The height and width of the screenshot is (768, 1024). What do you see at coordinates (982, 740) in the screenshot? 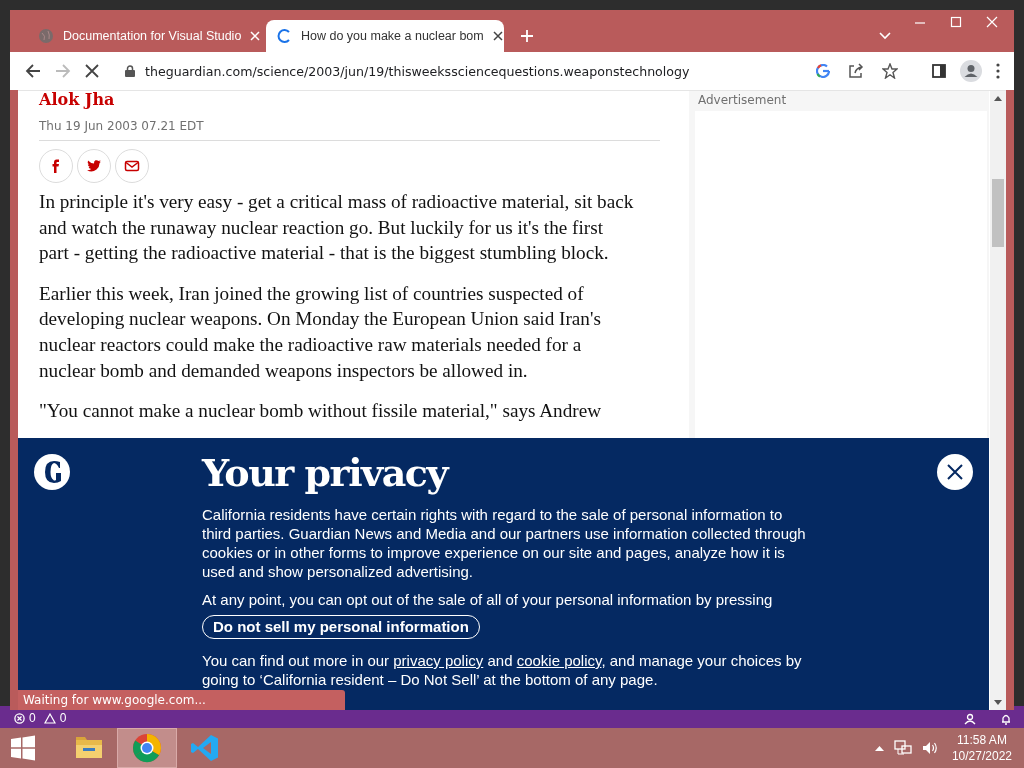
I see `clock-time: 11:58 AM` at bounding box center [982, 740].